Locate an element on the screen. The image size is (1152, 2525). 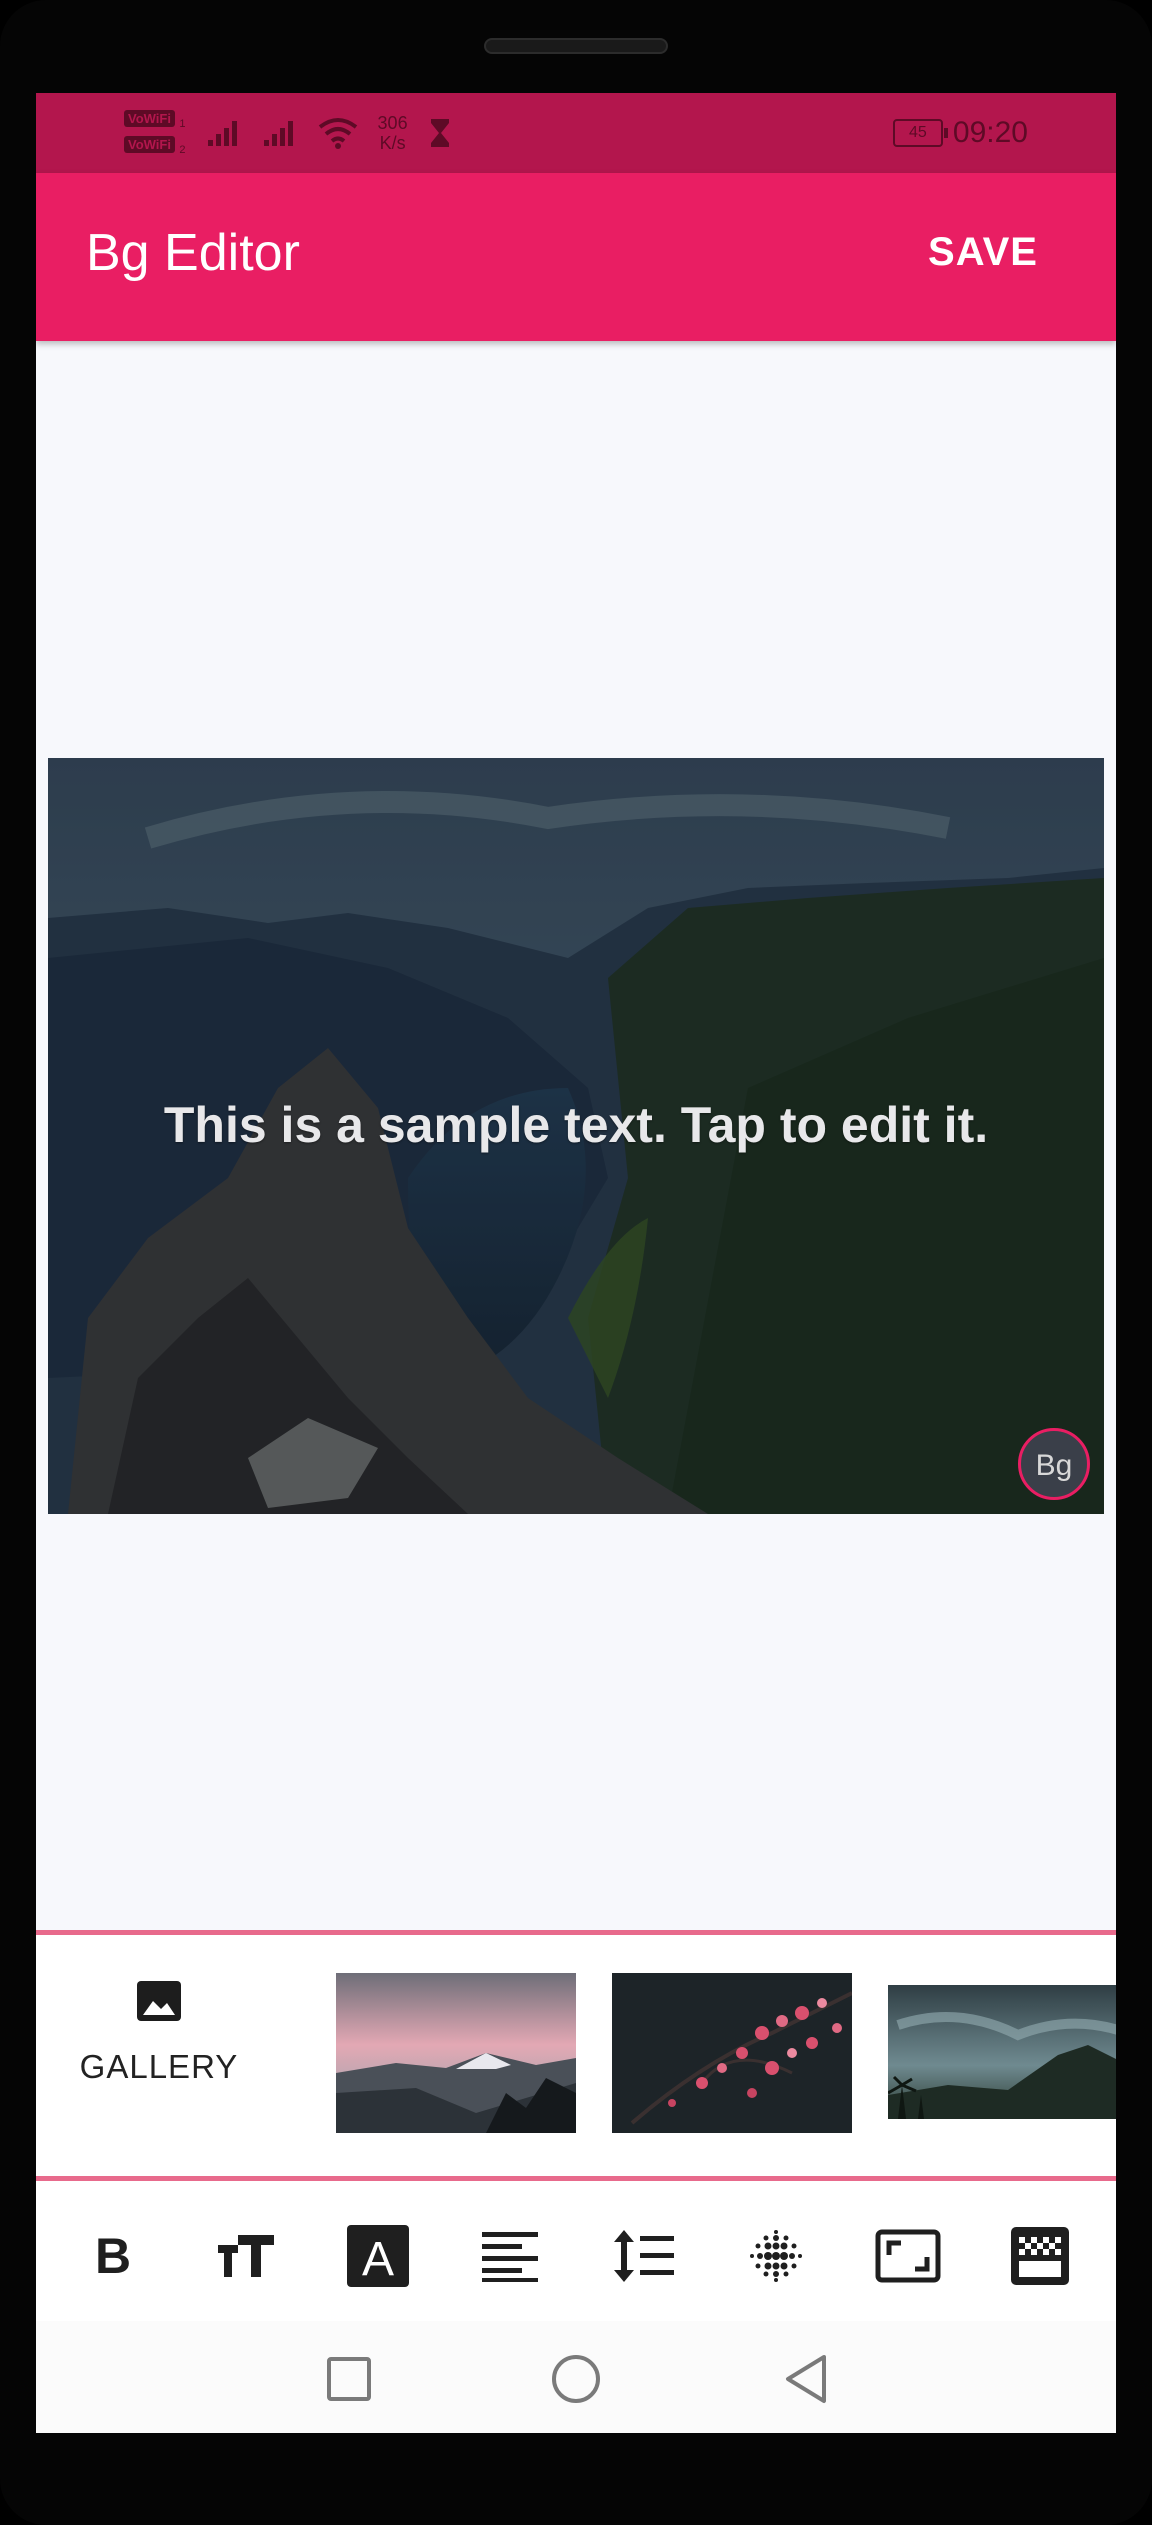
status-bar-left: VoWiFi 1 VoWiFi 2 306 K/s is located at coordinates (288, 133).